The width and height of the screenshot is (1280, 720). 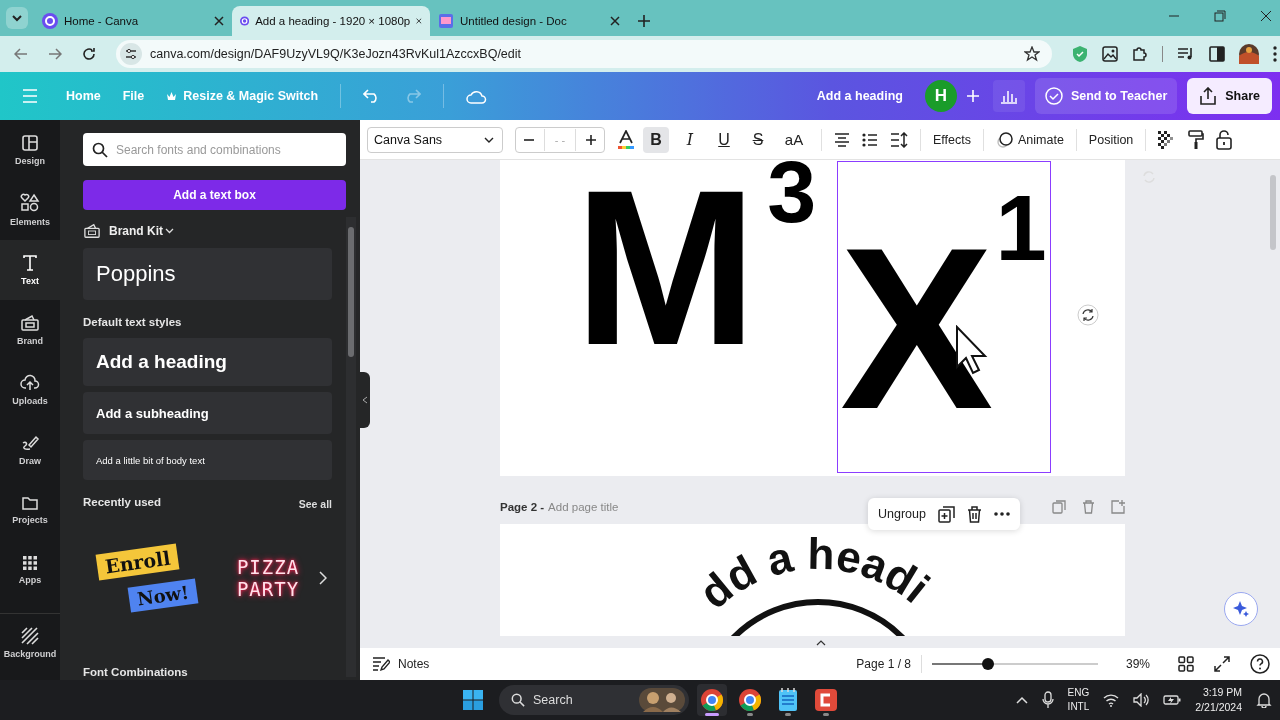 I want to click on help-icon, so click(x=1260, y=664).